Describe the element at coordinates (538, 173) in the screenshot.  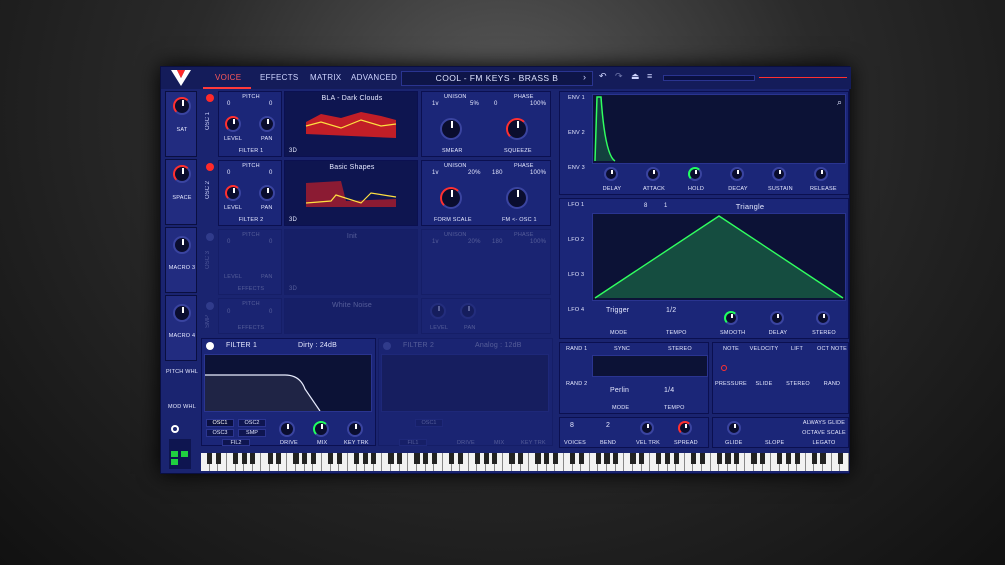
I see `osc2-phase-rand: 100%` at that location.